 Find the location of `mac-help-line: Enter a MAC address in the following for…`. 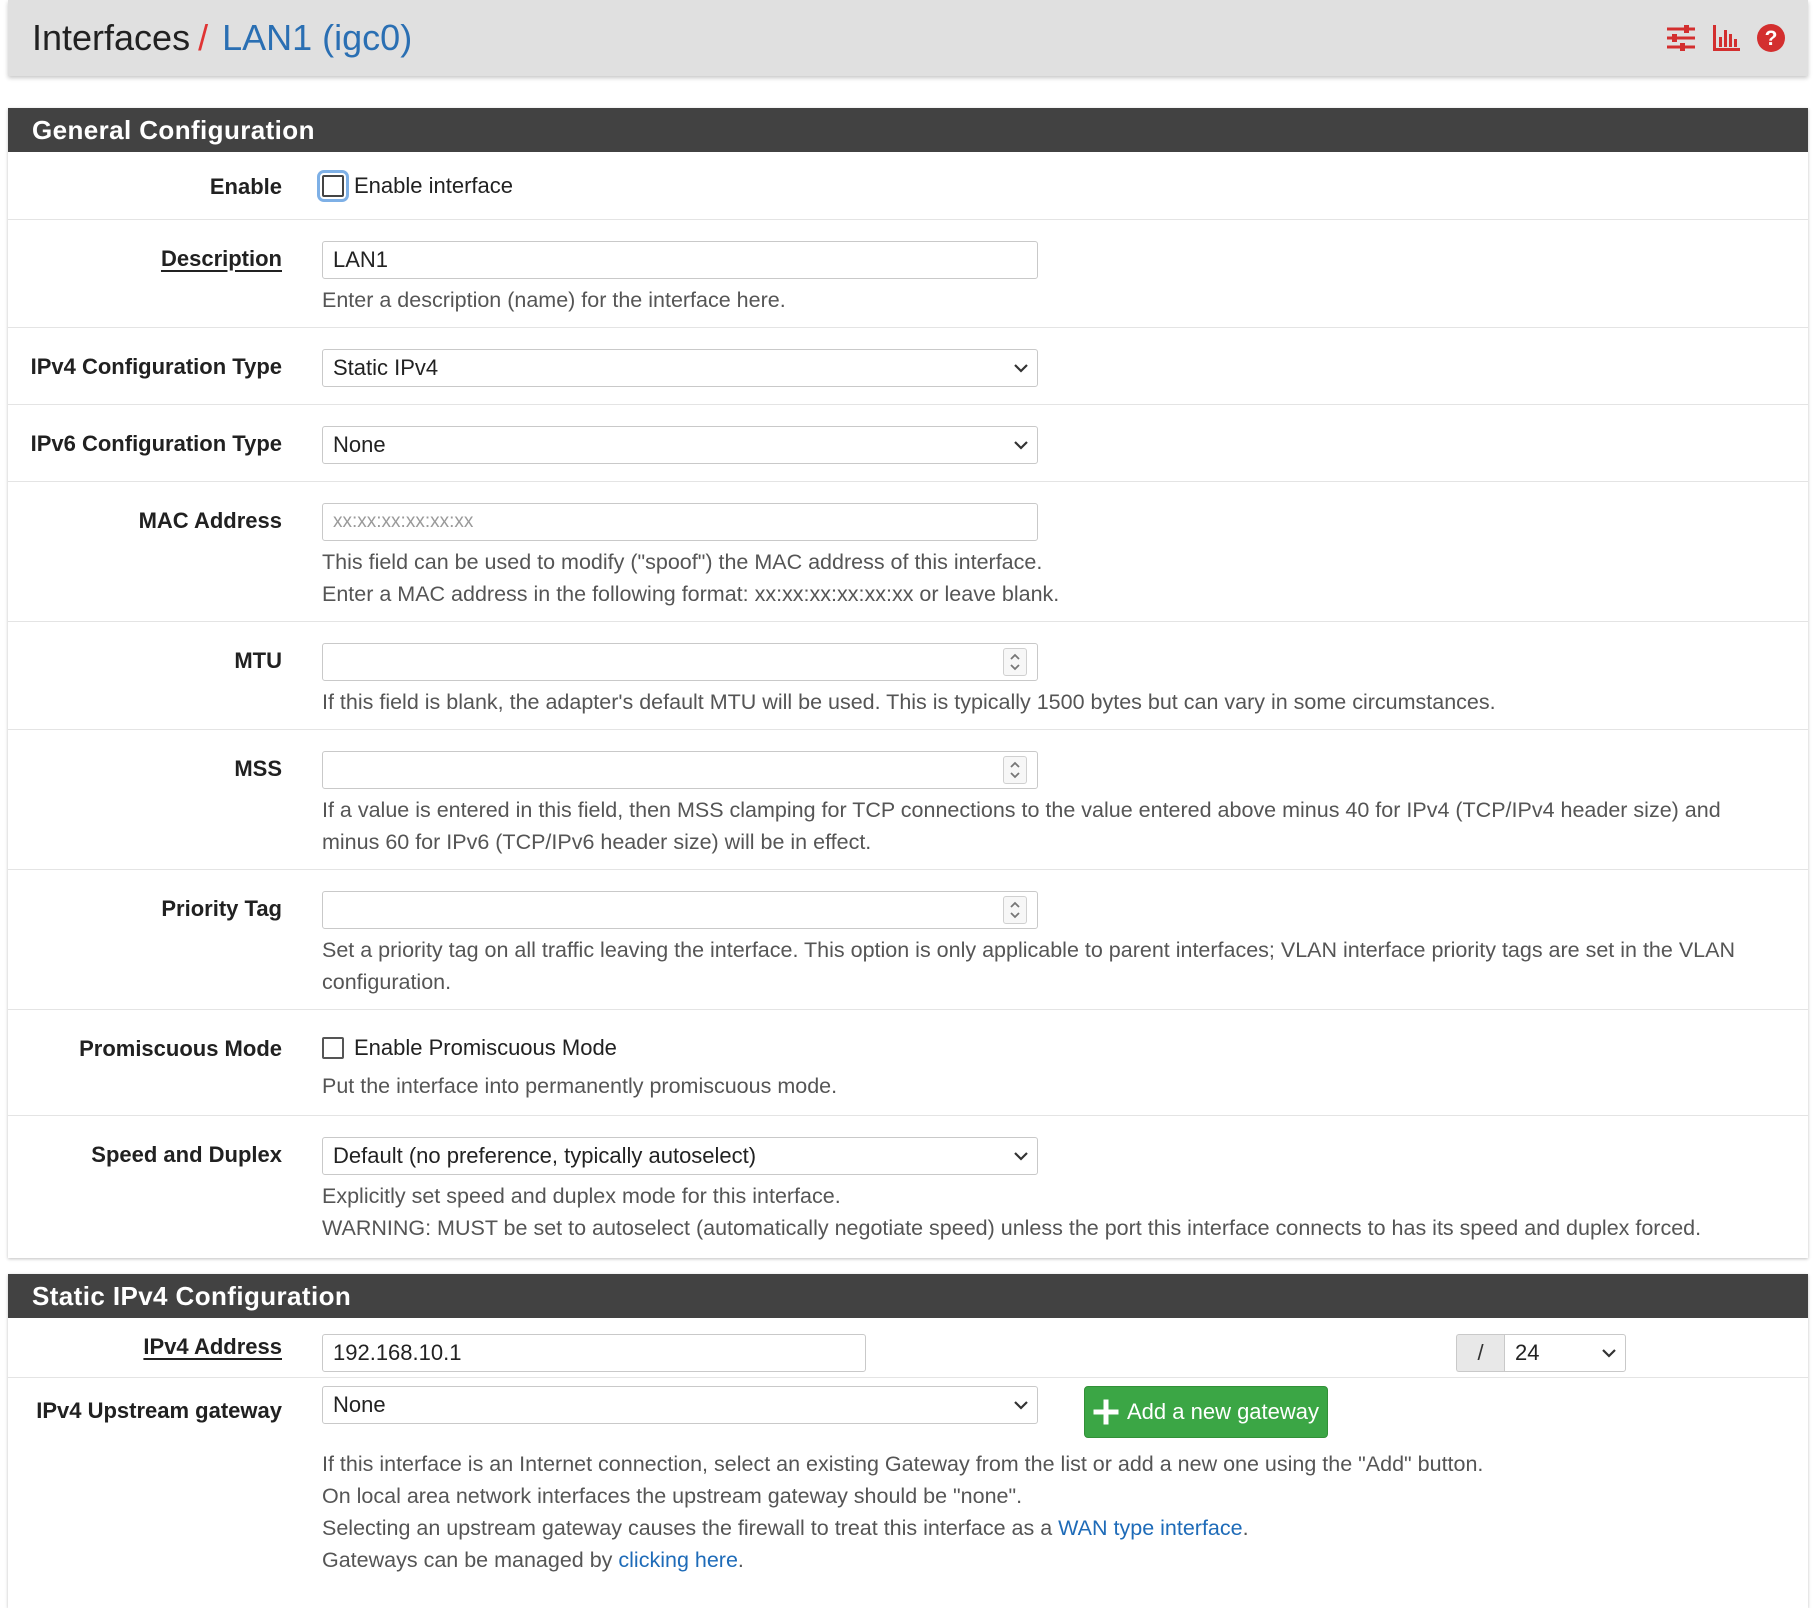

mac-help-line: Enter a MAC address in the following for… is located at coordinates (691, 594).